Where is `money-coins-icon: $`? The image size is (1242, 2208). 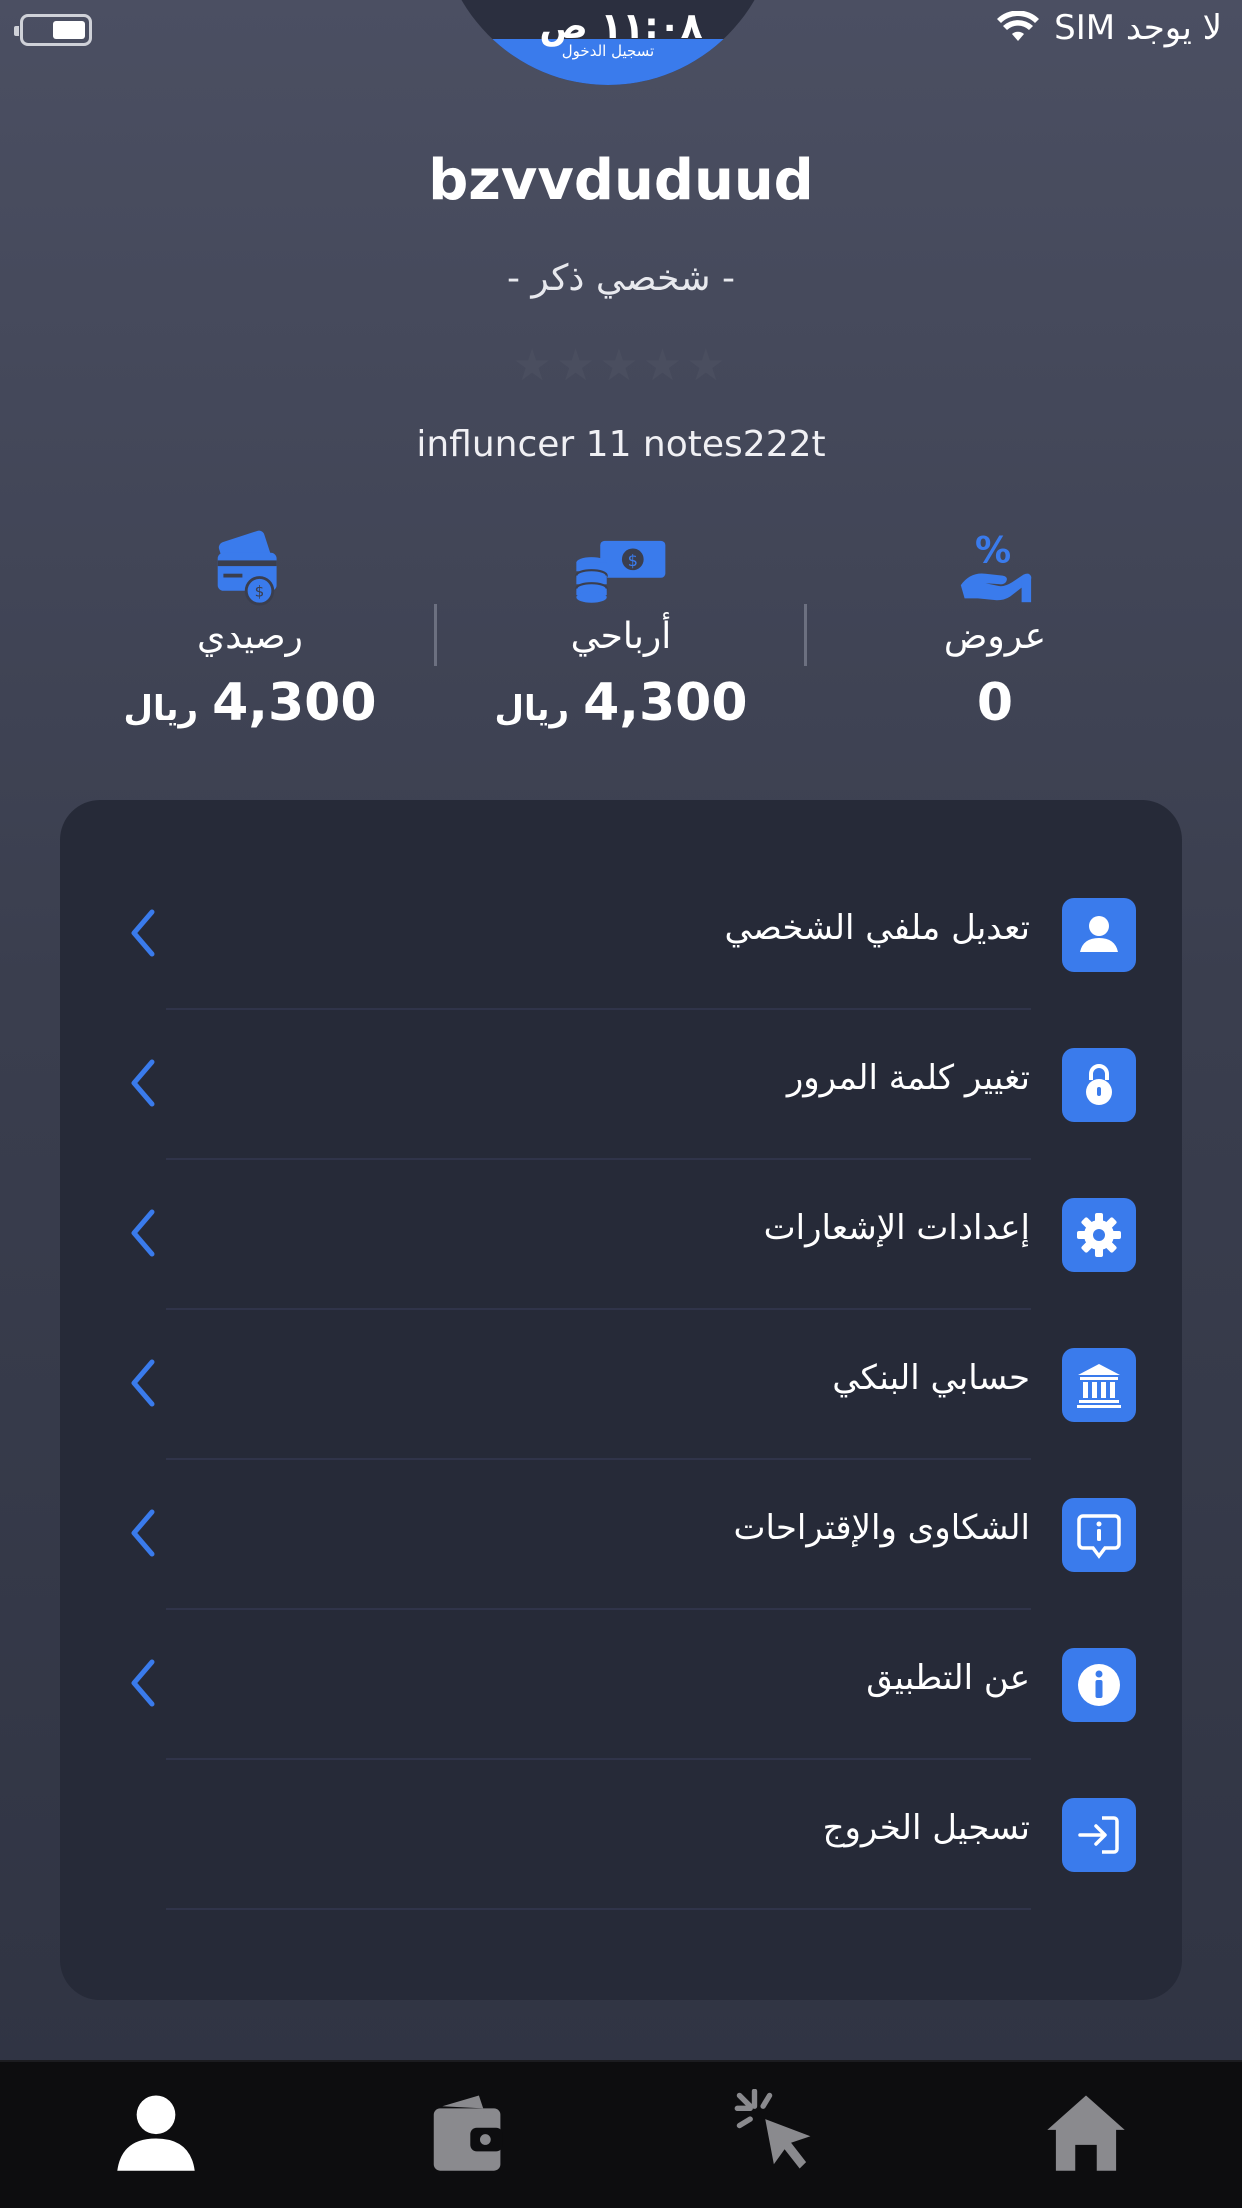 money-coins-icon: $ is located at coordinates (621, 568).